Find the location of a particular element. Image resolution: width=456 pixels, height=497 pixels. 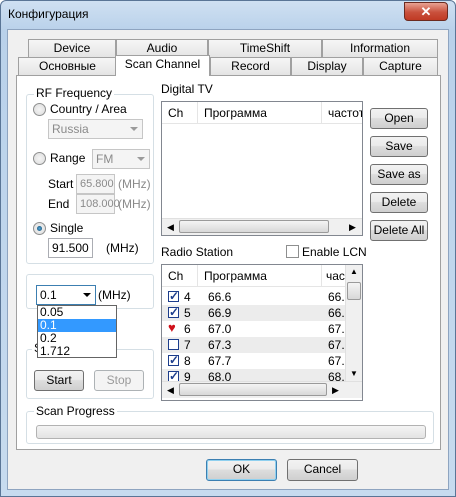

stop-scan-button: Stop is located at coordinates (119, 380).